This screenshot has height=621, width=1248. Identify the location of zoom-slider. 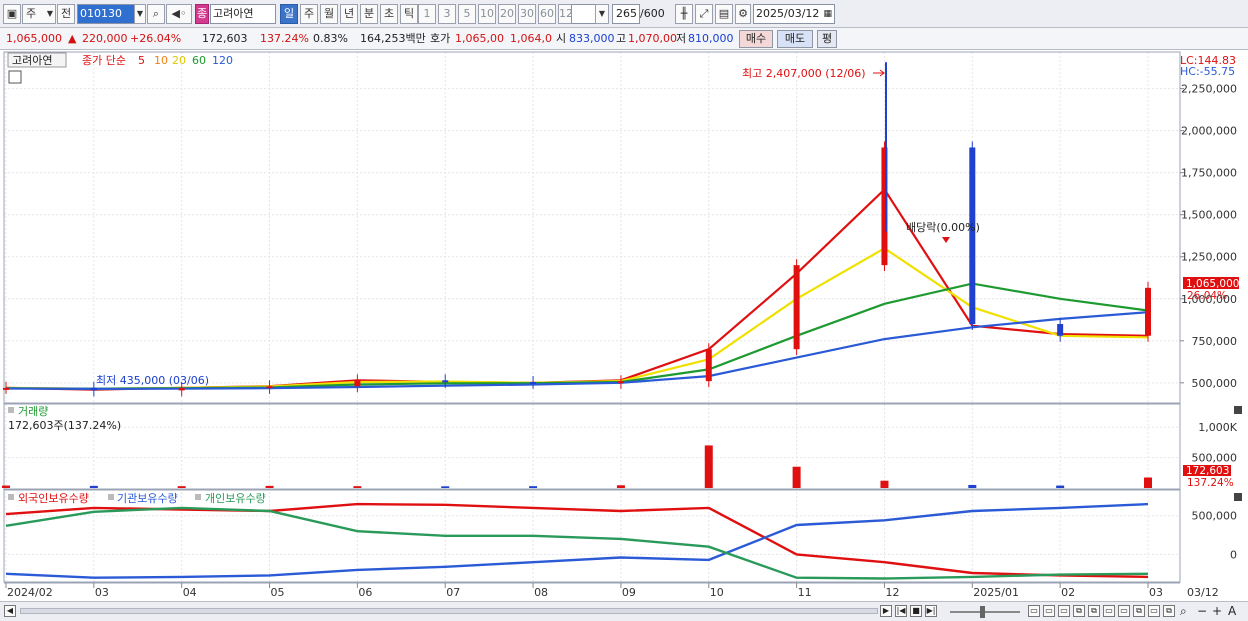
(985, 612).